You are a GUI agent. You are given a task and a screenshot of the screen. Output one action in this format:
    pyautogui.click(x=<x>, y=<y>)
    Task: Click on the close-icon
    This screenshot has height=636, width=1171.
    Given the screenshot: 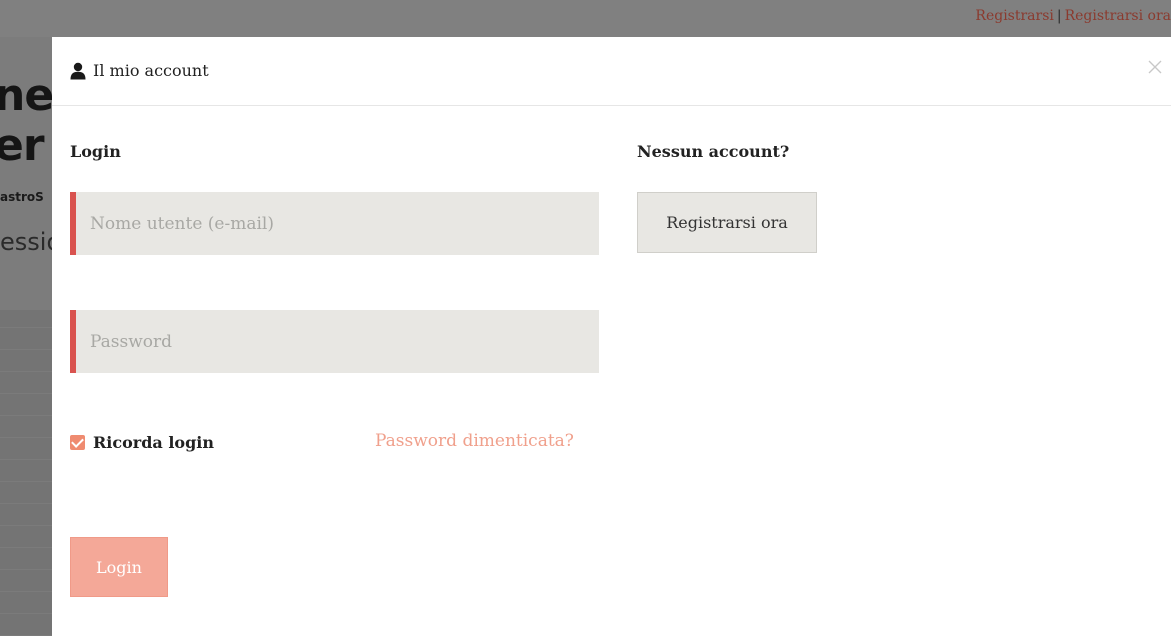 What is the action you would take?
    pyautogui.click(x=1155, y=67)
    